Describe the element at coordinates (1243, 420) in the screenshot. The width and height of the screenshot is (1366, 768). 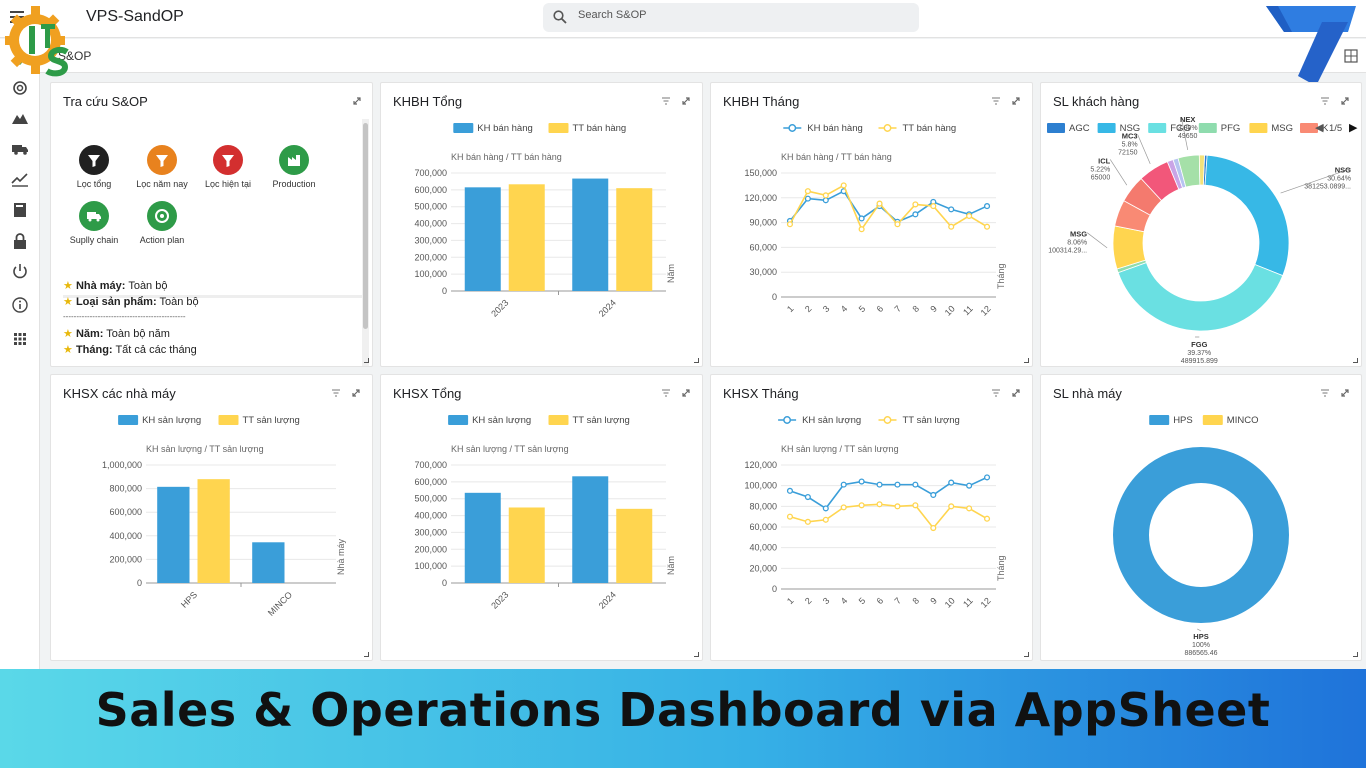
I see `legend-label: MINCO` at that location.